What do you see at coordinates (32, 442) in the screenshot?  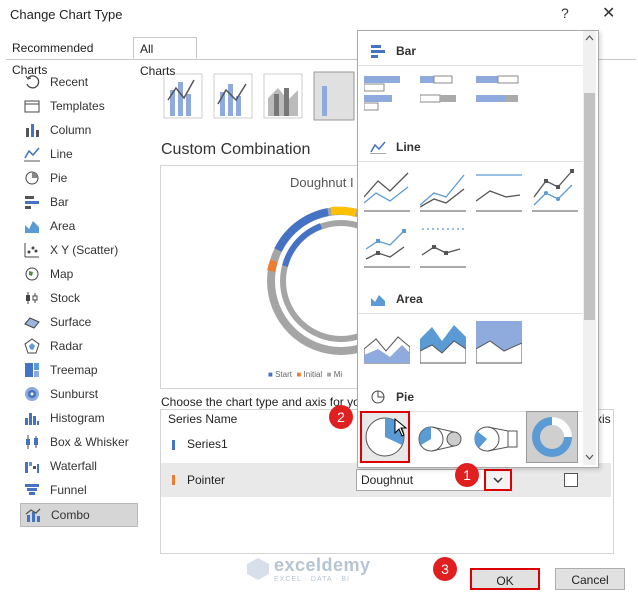 I see `box-whisker-icon` at bounding box center [32, 442].